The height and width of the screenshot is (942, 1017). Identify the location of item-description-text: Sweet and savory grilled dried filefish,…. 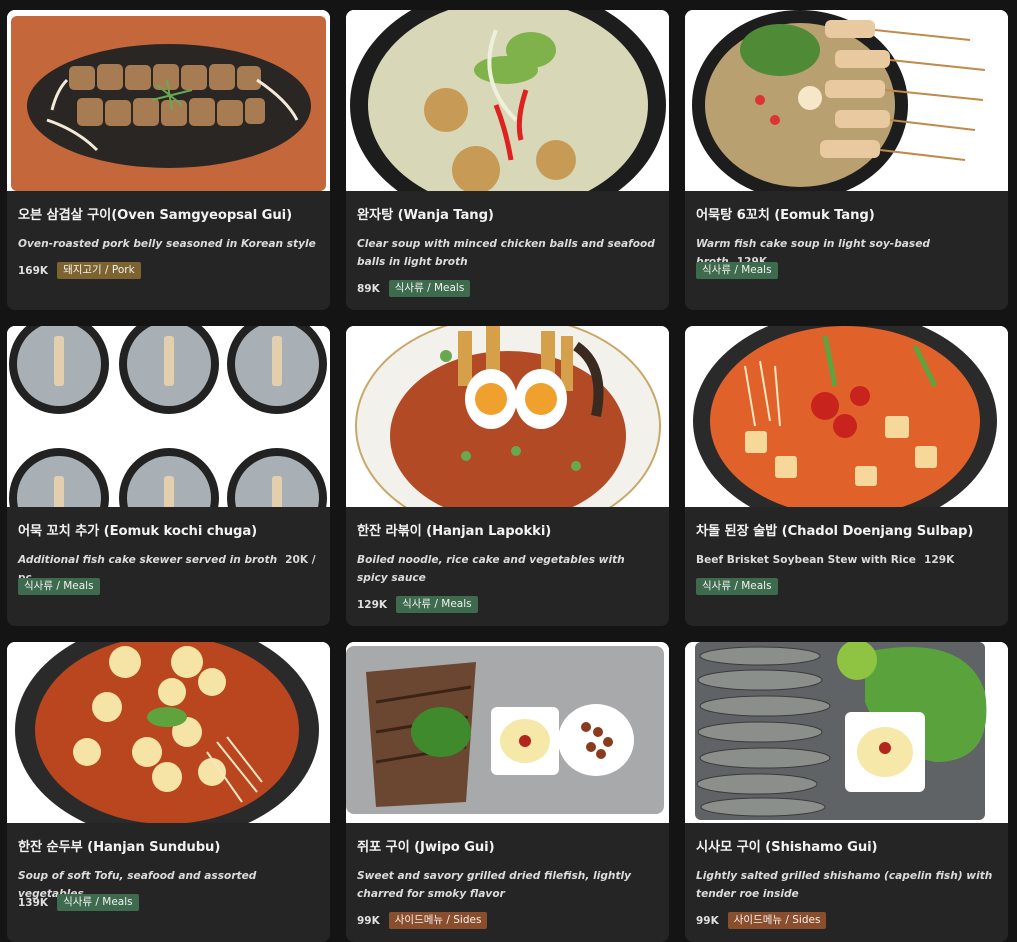
(494, 885).